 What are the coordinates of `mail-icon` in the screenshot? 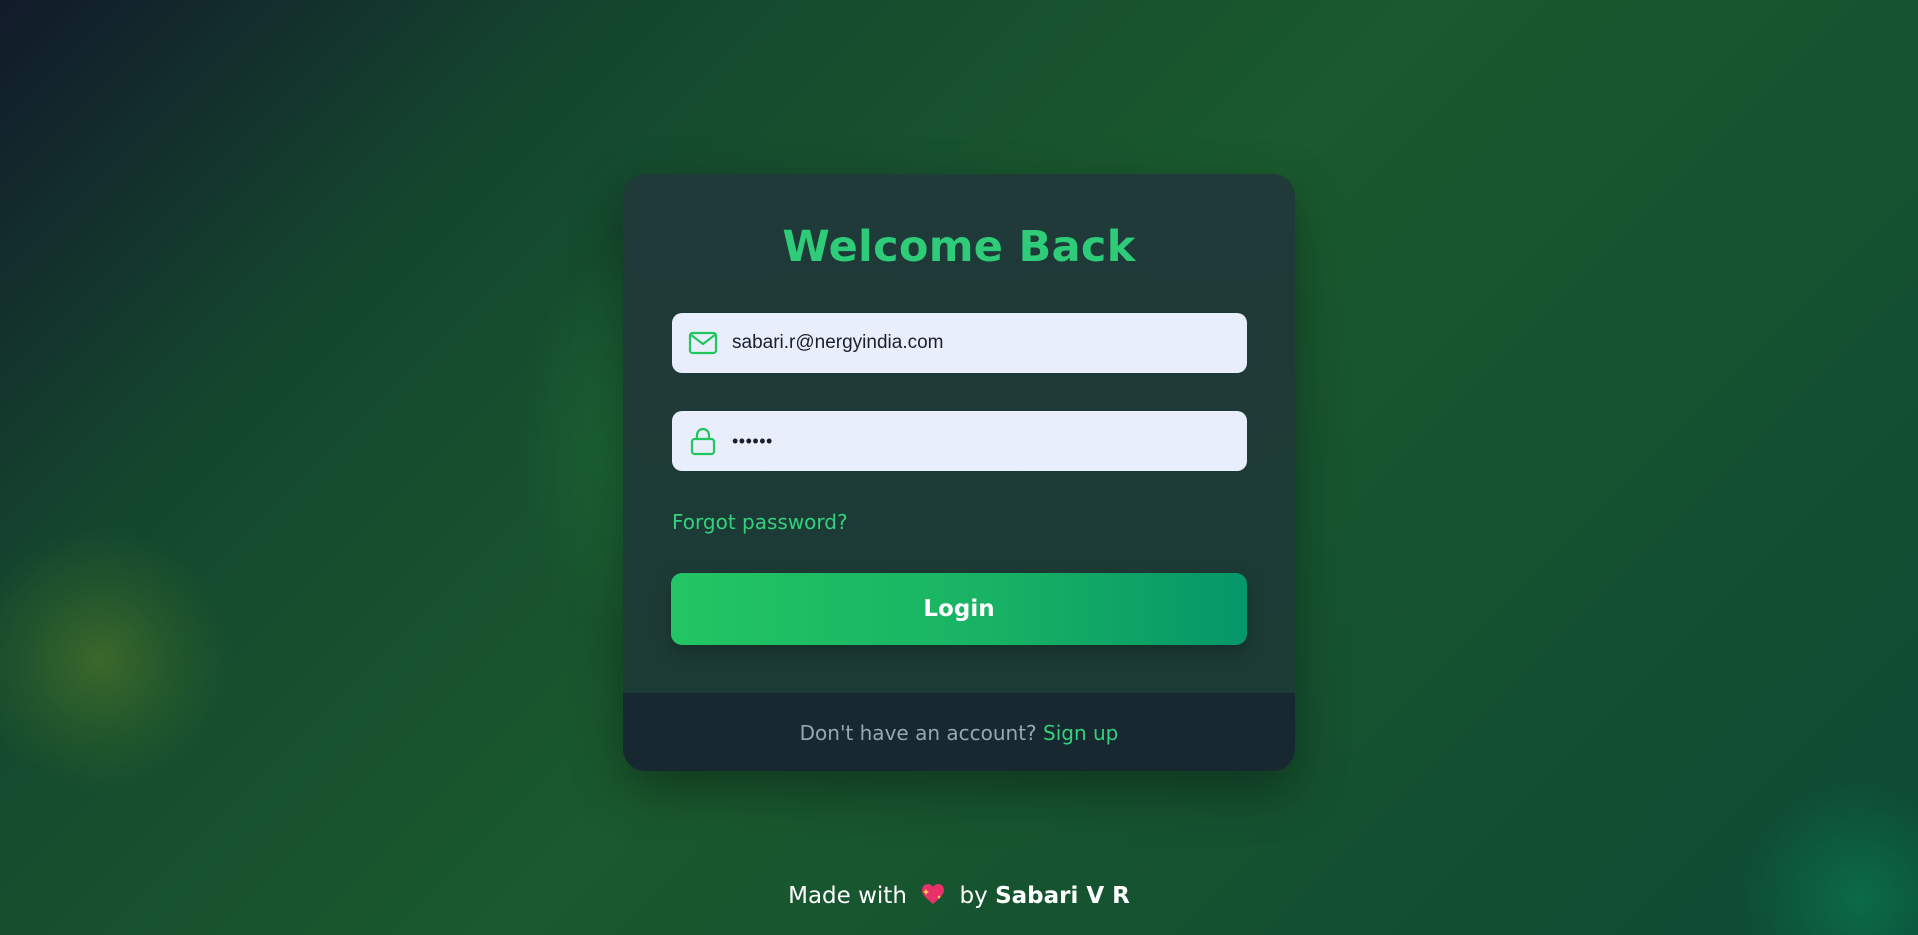 It's located at (703, 343).